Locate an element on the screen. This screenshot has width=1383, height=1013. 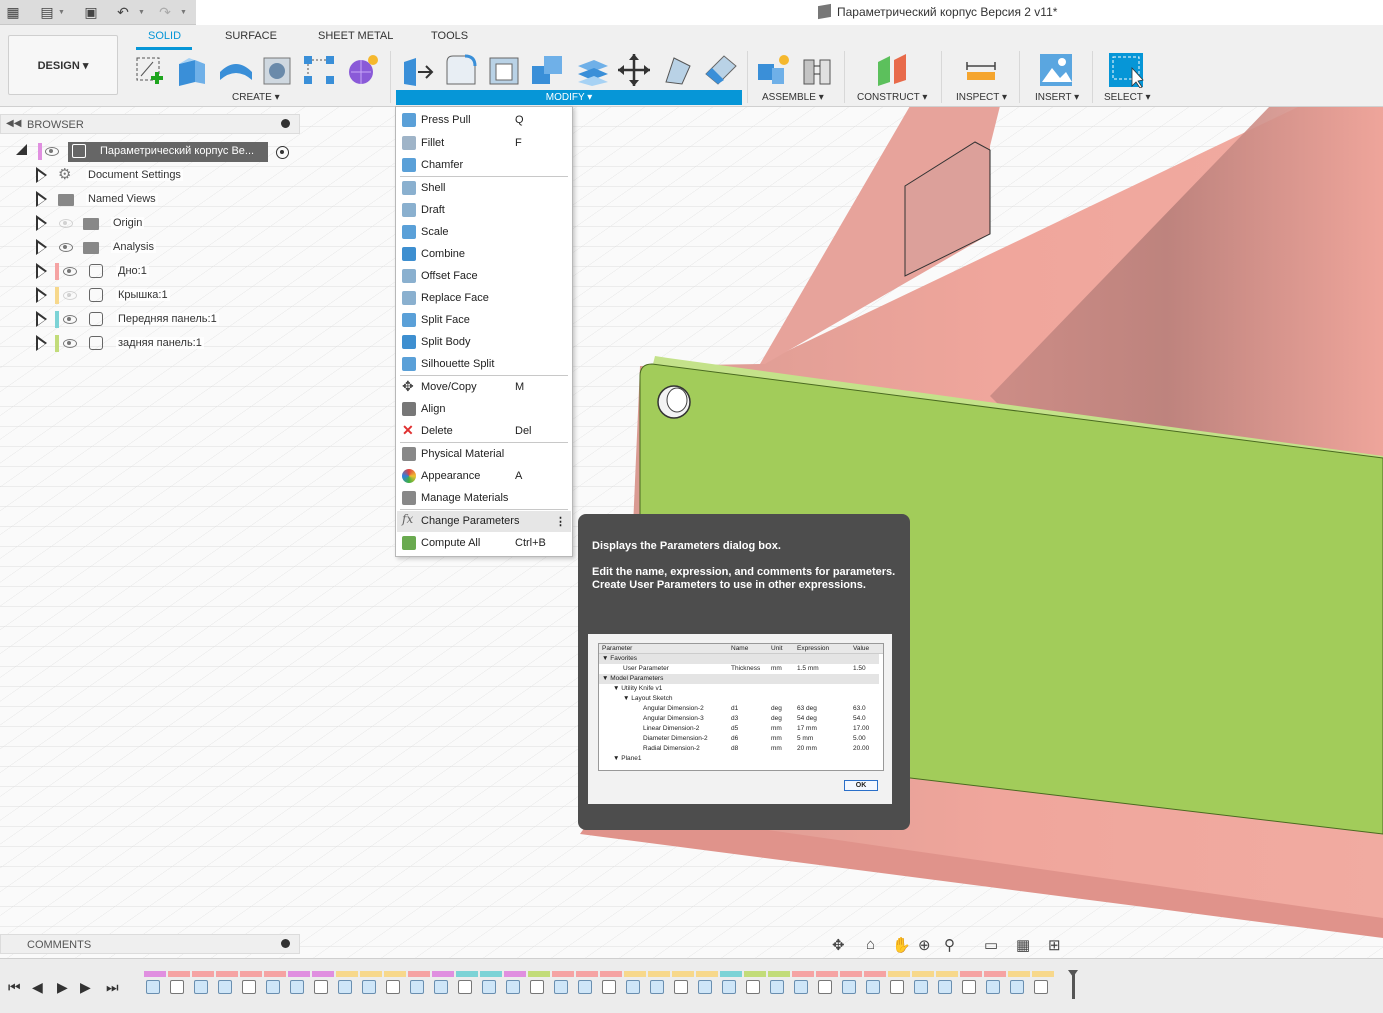
combine-icon is located at coordinates (548, 70).